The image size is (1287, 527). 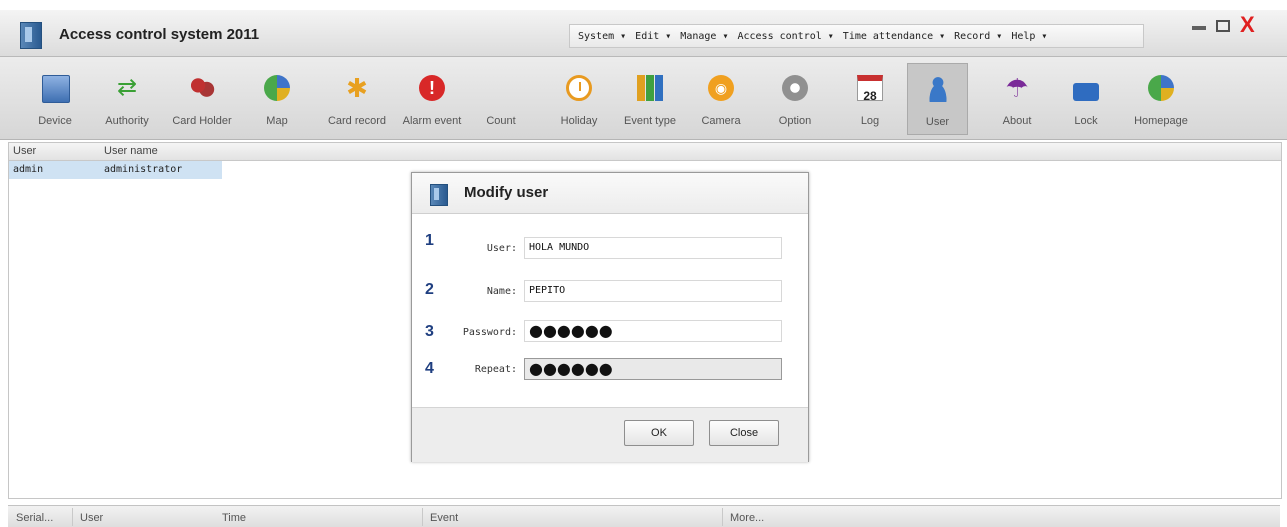 What do you see at coordinates (501, 248) in the screenshot?
I see `user-field-label: User:` at bounding box center [501, 248].